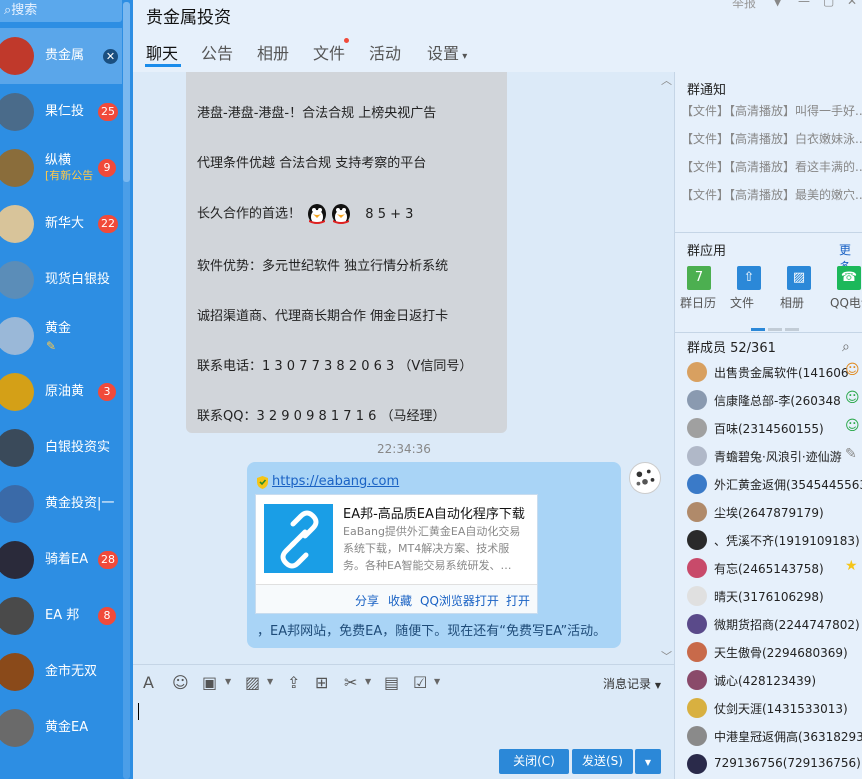 The image size is (862, 779). What do you see at coordinates (849, 278) in the screenshot?
I see `app-icon-3: ☎` at bounding box center [849, 278].